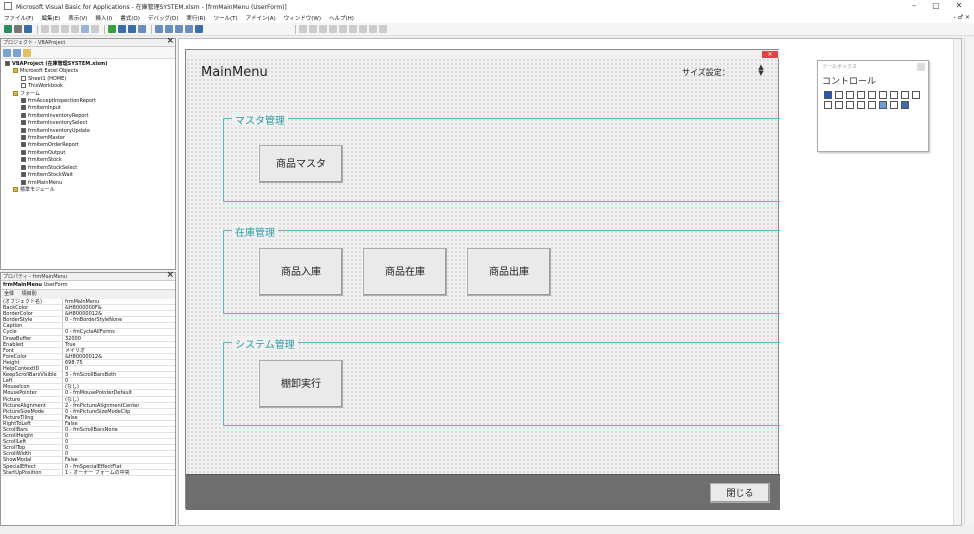 The height and width of the screenshot is (534, 974). What do you see at coordinates (179, 29) in the screenshot?
I see `object-browser-icon` at bounding box center [179, 29].